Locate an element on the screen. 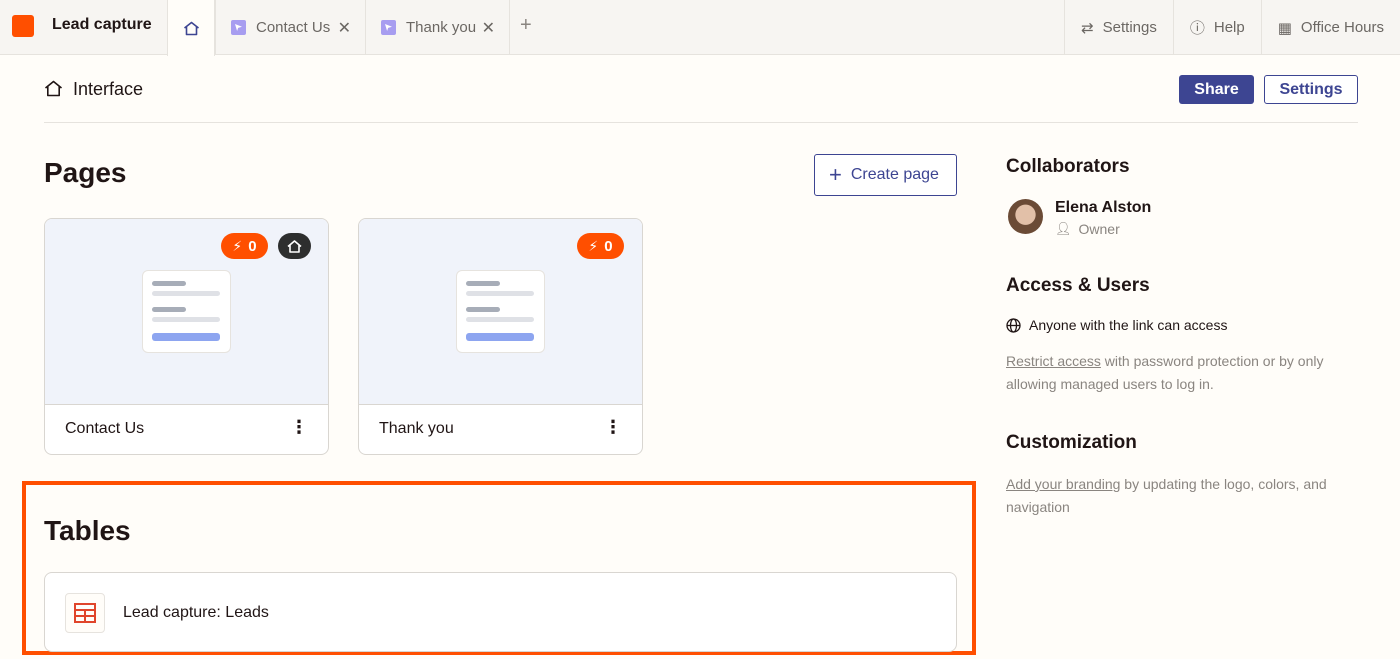 The image size is (1400, 659). app-title: Lead capture is located at coordinates (102, 25).